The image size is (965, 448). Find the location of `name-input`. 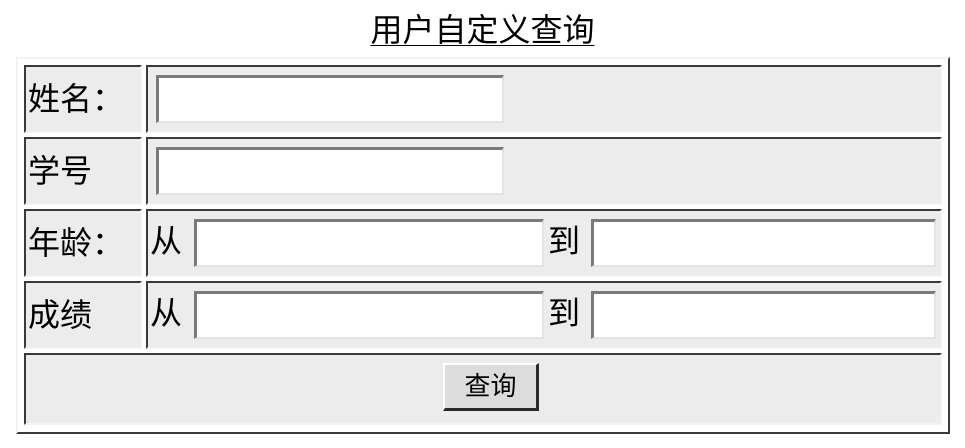

name-input is located at coordinates (330, 99).